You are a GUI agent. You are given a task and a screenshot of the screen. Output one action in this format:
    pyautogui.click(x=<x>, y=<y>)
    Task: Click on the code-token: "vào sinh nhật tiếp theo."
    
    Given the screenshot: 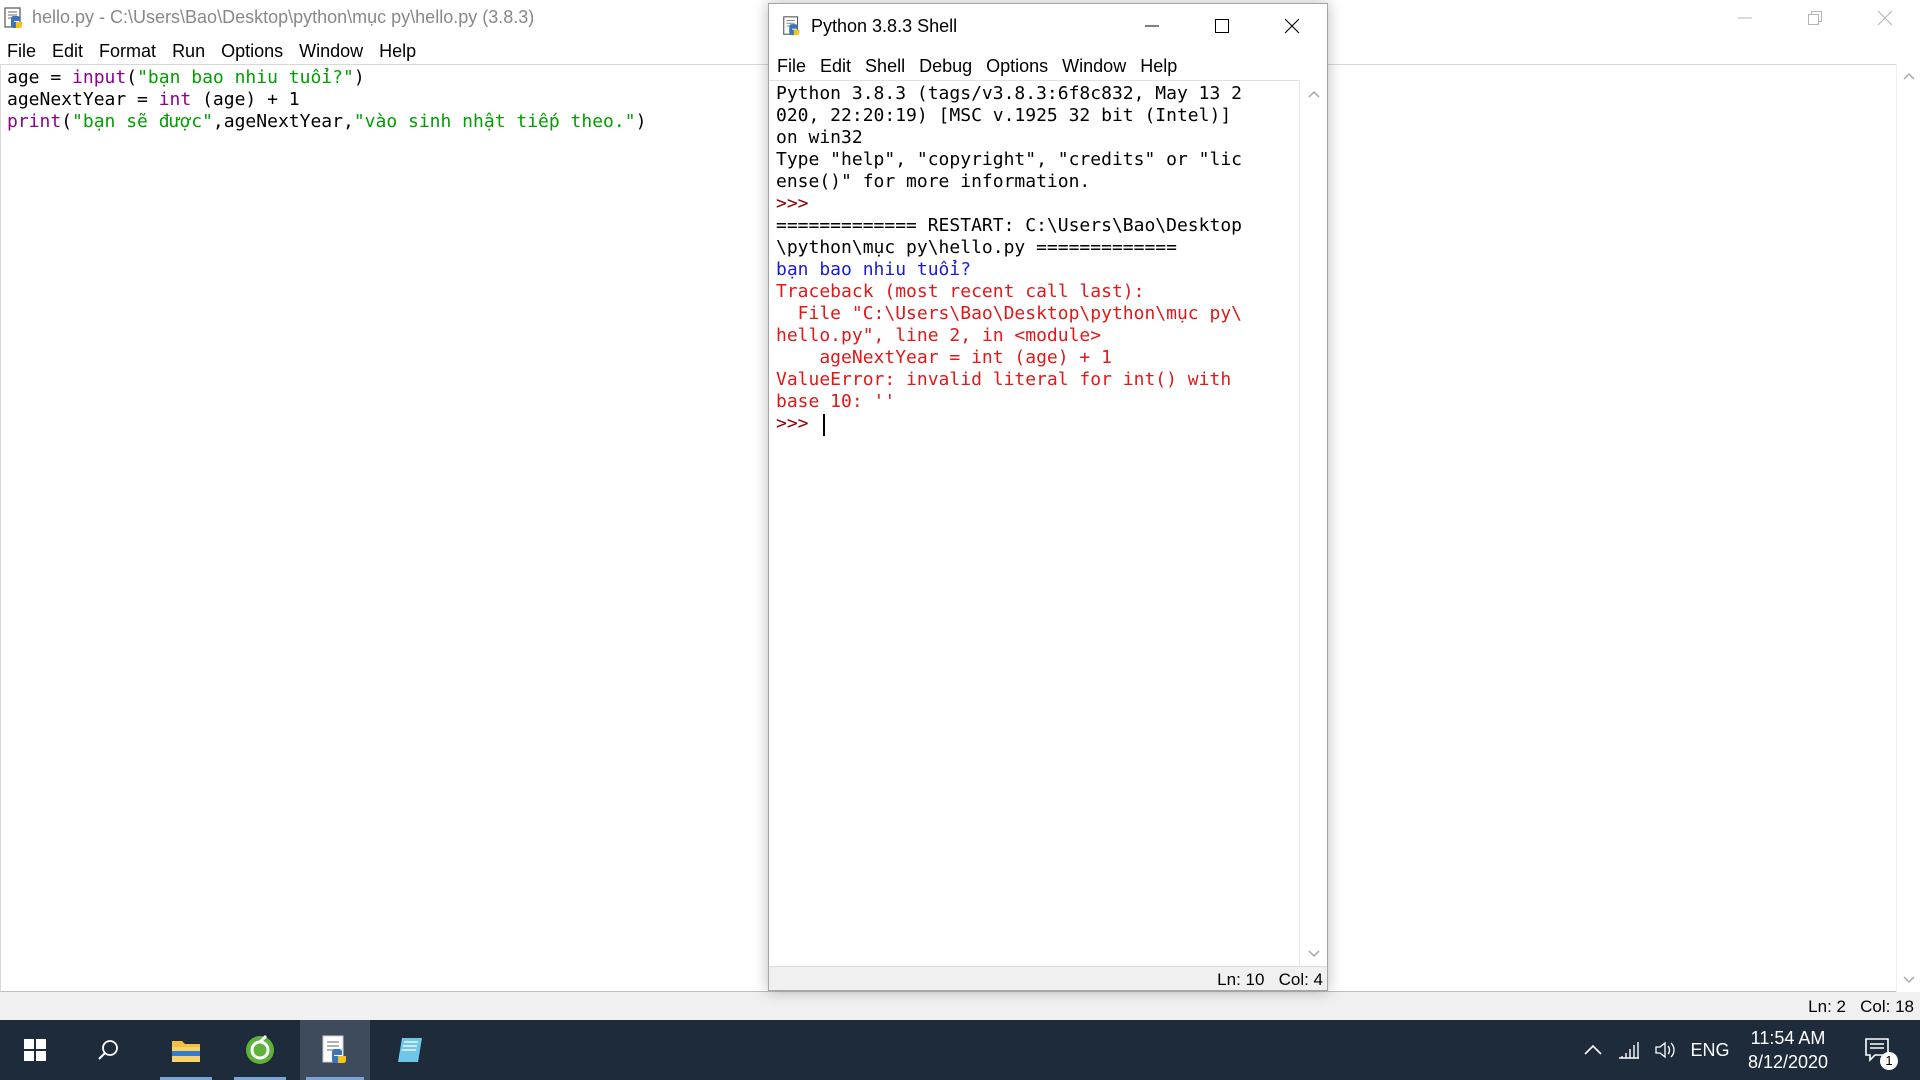 What is the action you would take?
    pyautogui.click(x=494, y=121)
    